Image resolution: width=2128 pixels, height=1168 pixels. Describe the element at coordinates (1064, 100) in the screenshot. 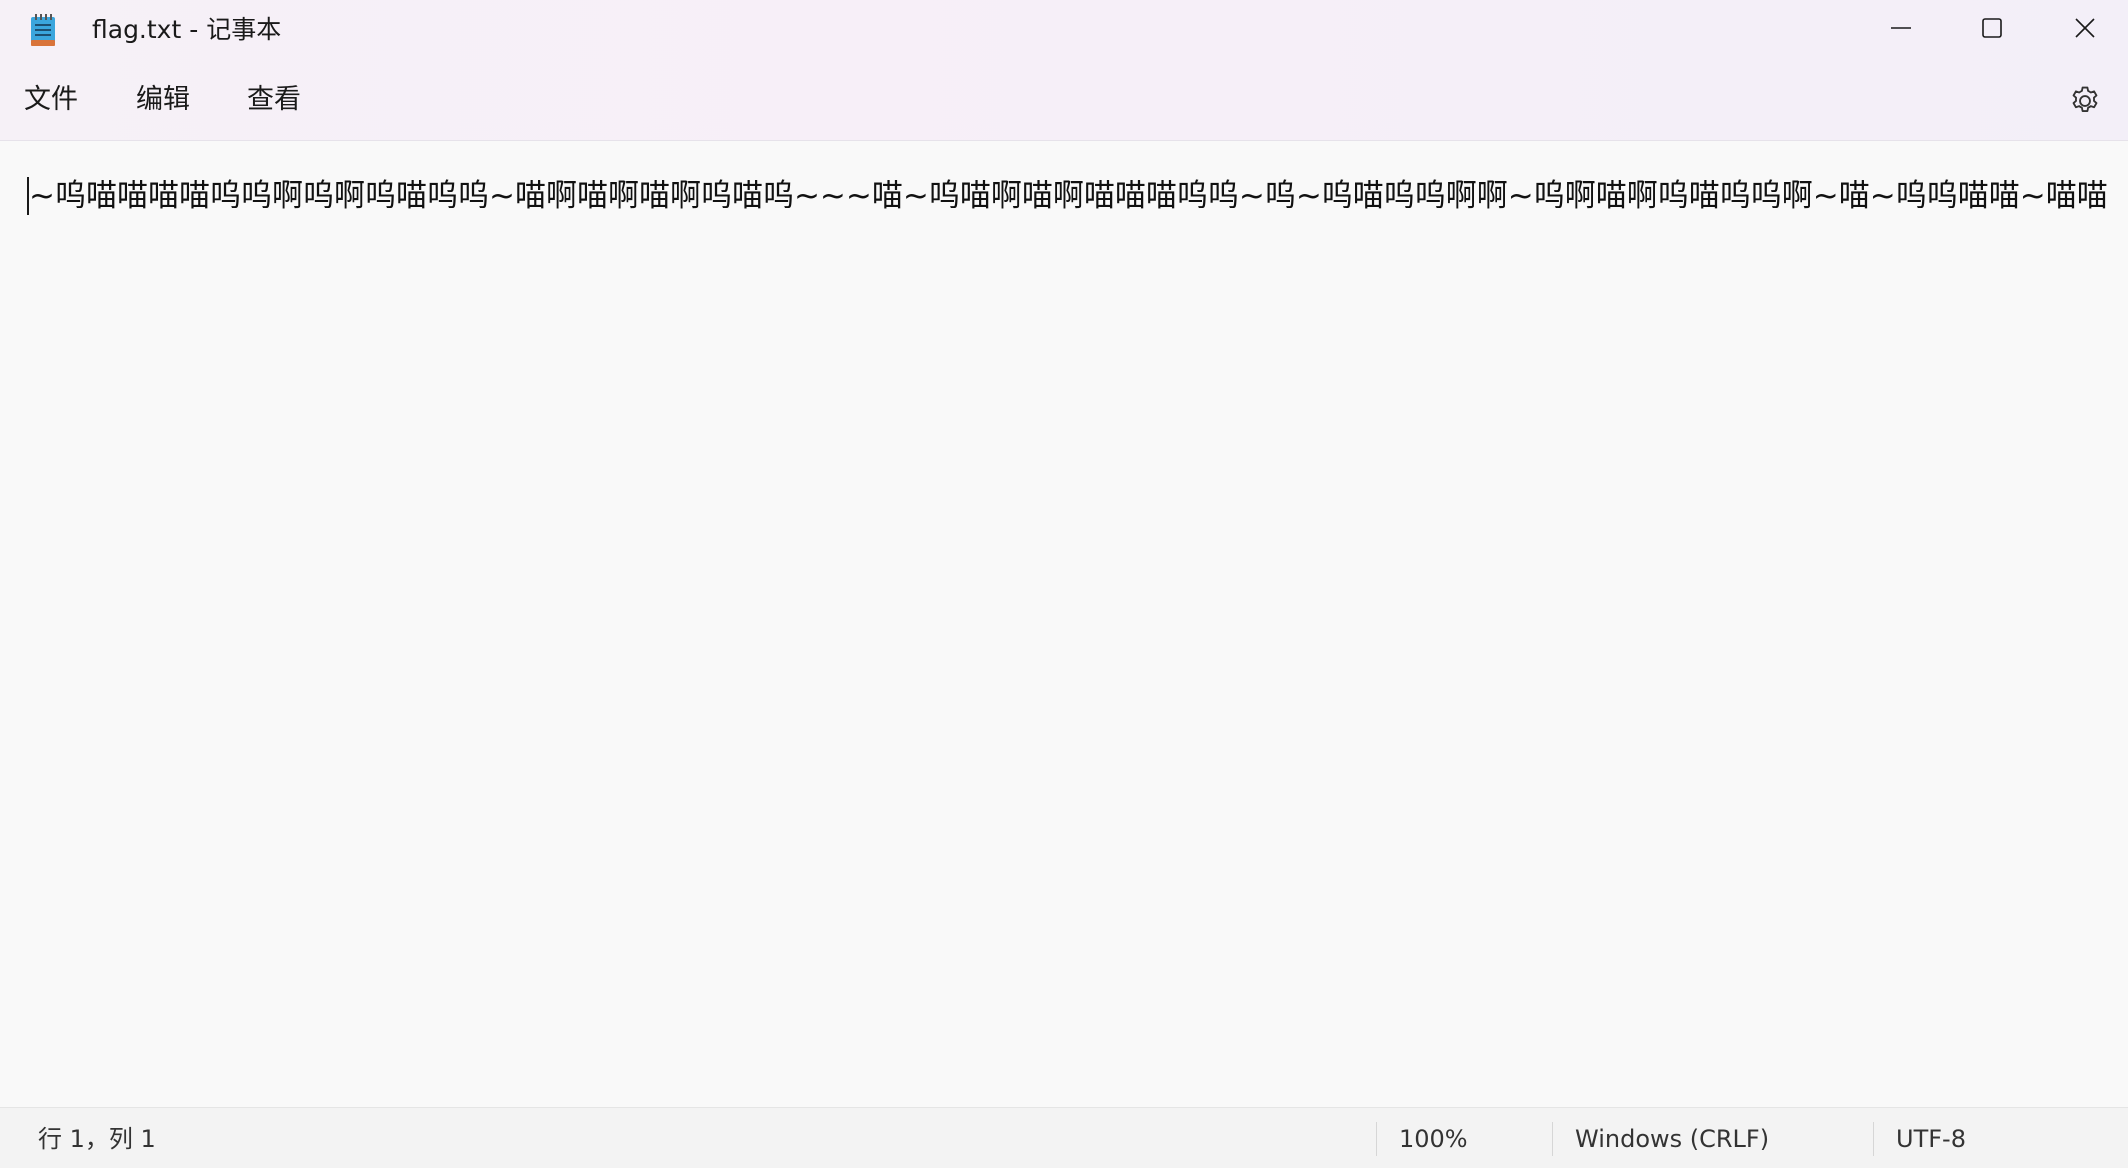

I see `menu-bar: 文件 编辑 查看` at that location.